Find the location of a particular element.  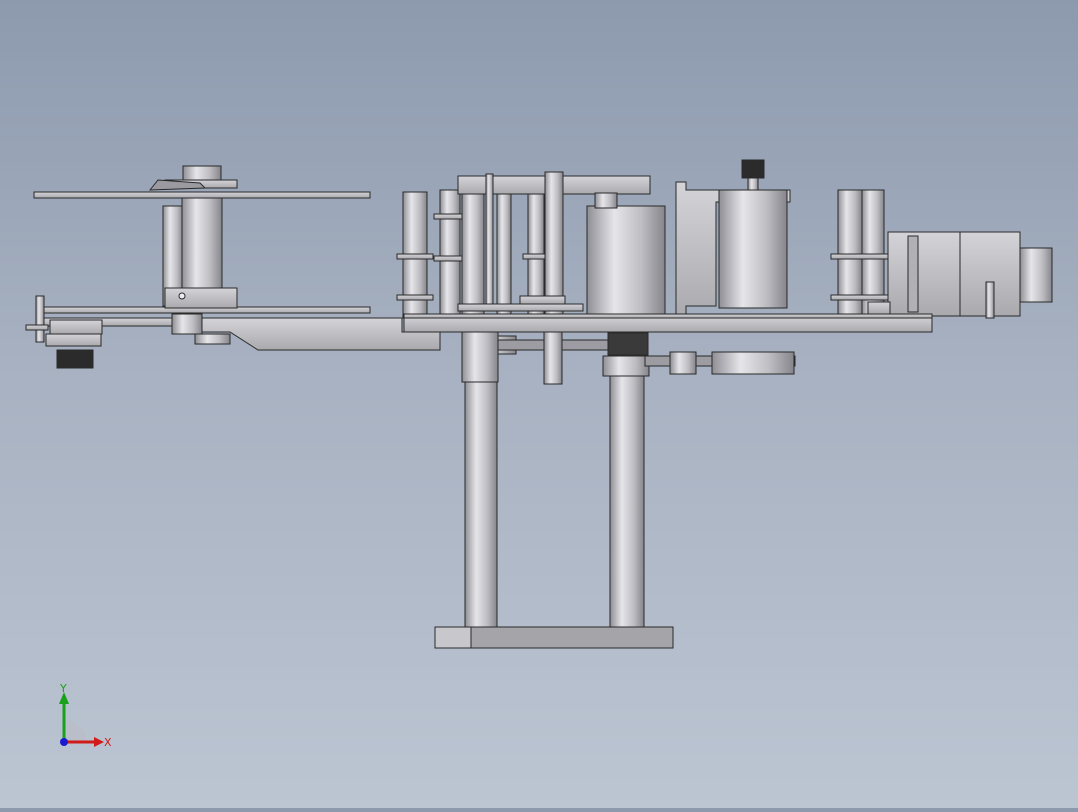

arm-hub-lower is located at coordinates (212, 339).